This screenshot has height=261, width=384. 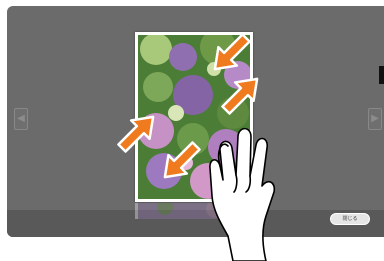 I want to click on close-button: 閉じる, so click(x=350, y=219).